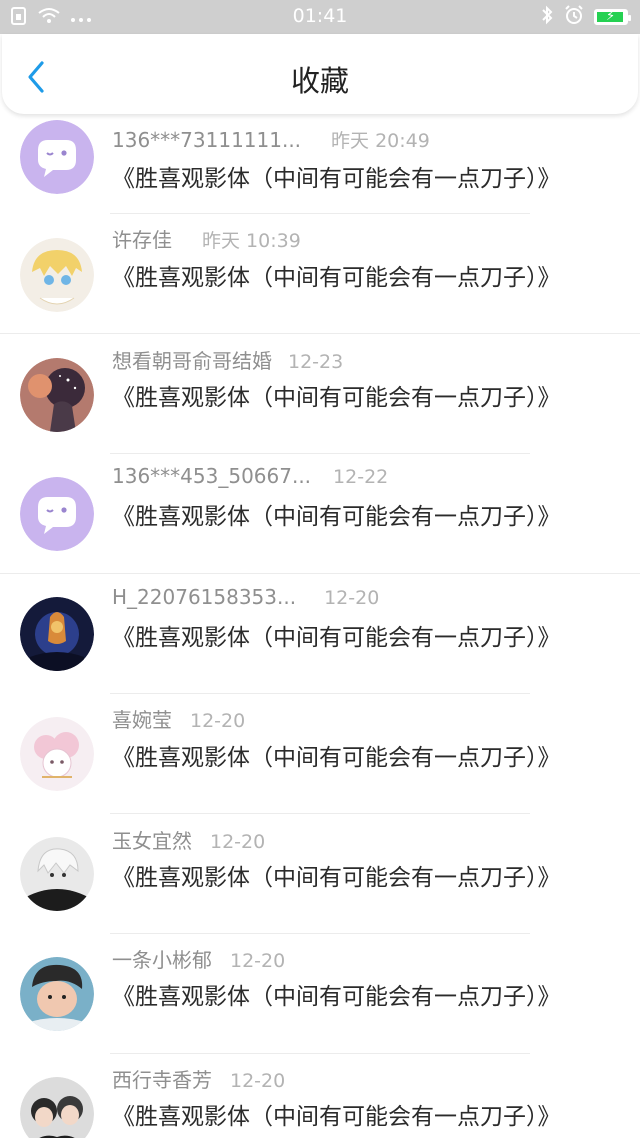 This screenshot has width=640, height=1138. I want to click on timestamp: 12-23, so click(316, 362).